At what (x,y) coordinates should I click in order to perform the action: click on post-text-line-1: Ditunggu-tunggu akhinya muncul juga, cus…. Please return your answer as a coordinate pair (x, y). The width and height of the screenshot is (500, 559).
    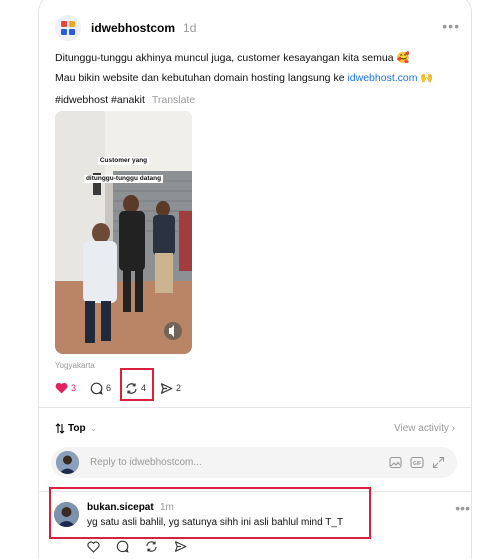
    Looking at the image, I should click on (232, 58).